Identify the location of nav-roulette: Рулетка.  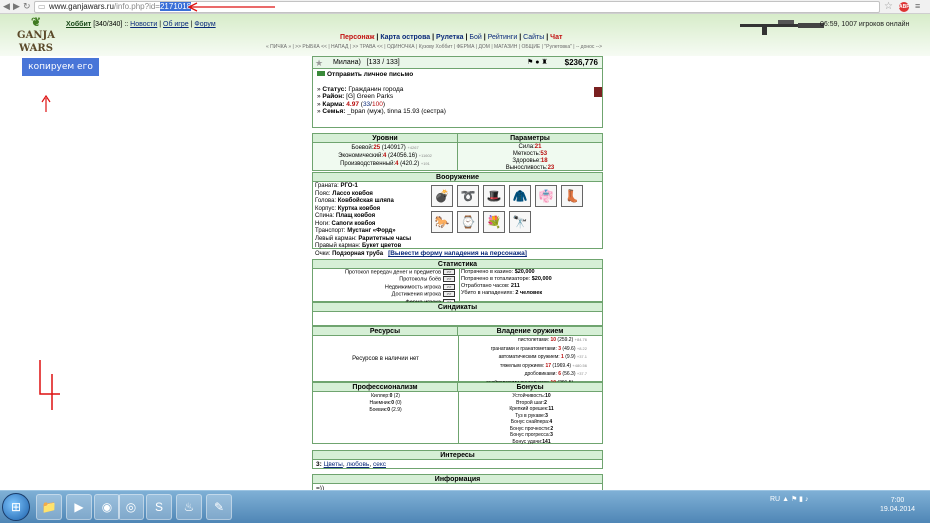
(449, 37).